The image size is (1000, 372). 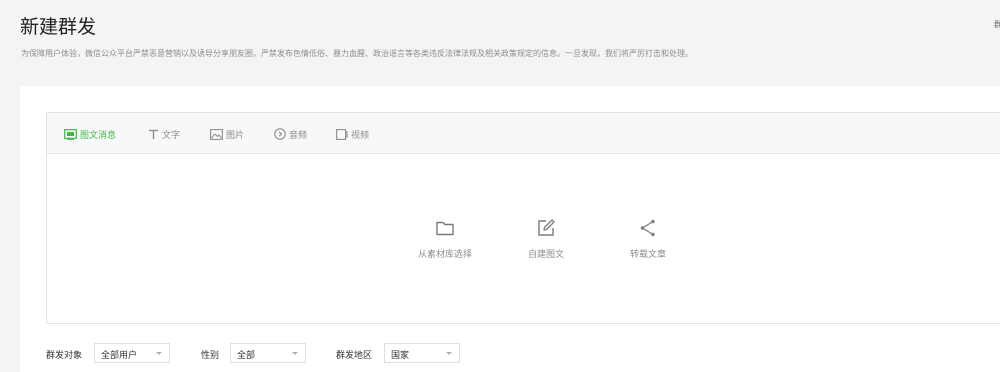 I want to click on share-icon, so click(x=648, y=228).